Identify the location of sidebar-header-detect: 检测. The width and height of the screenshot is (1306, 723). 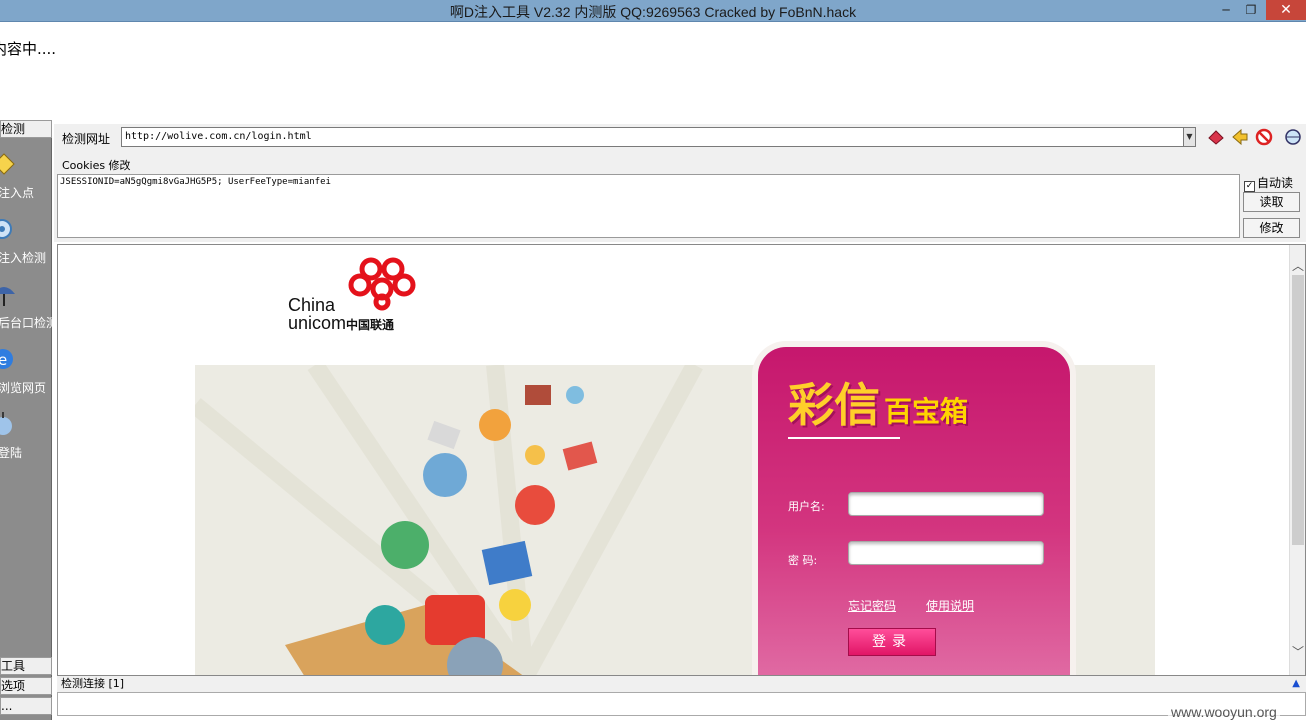
(26, 129).